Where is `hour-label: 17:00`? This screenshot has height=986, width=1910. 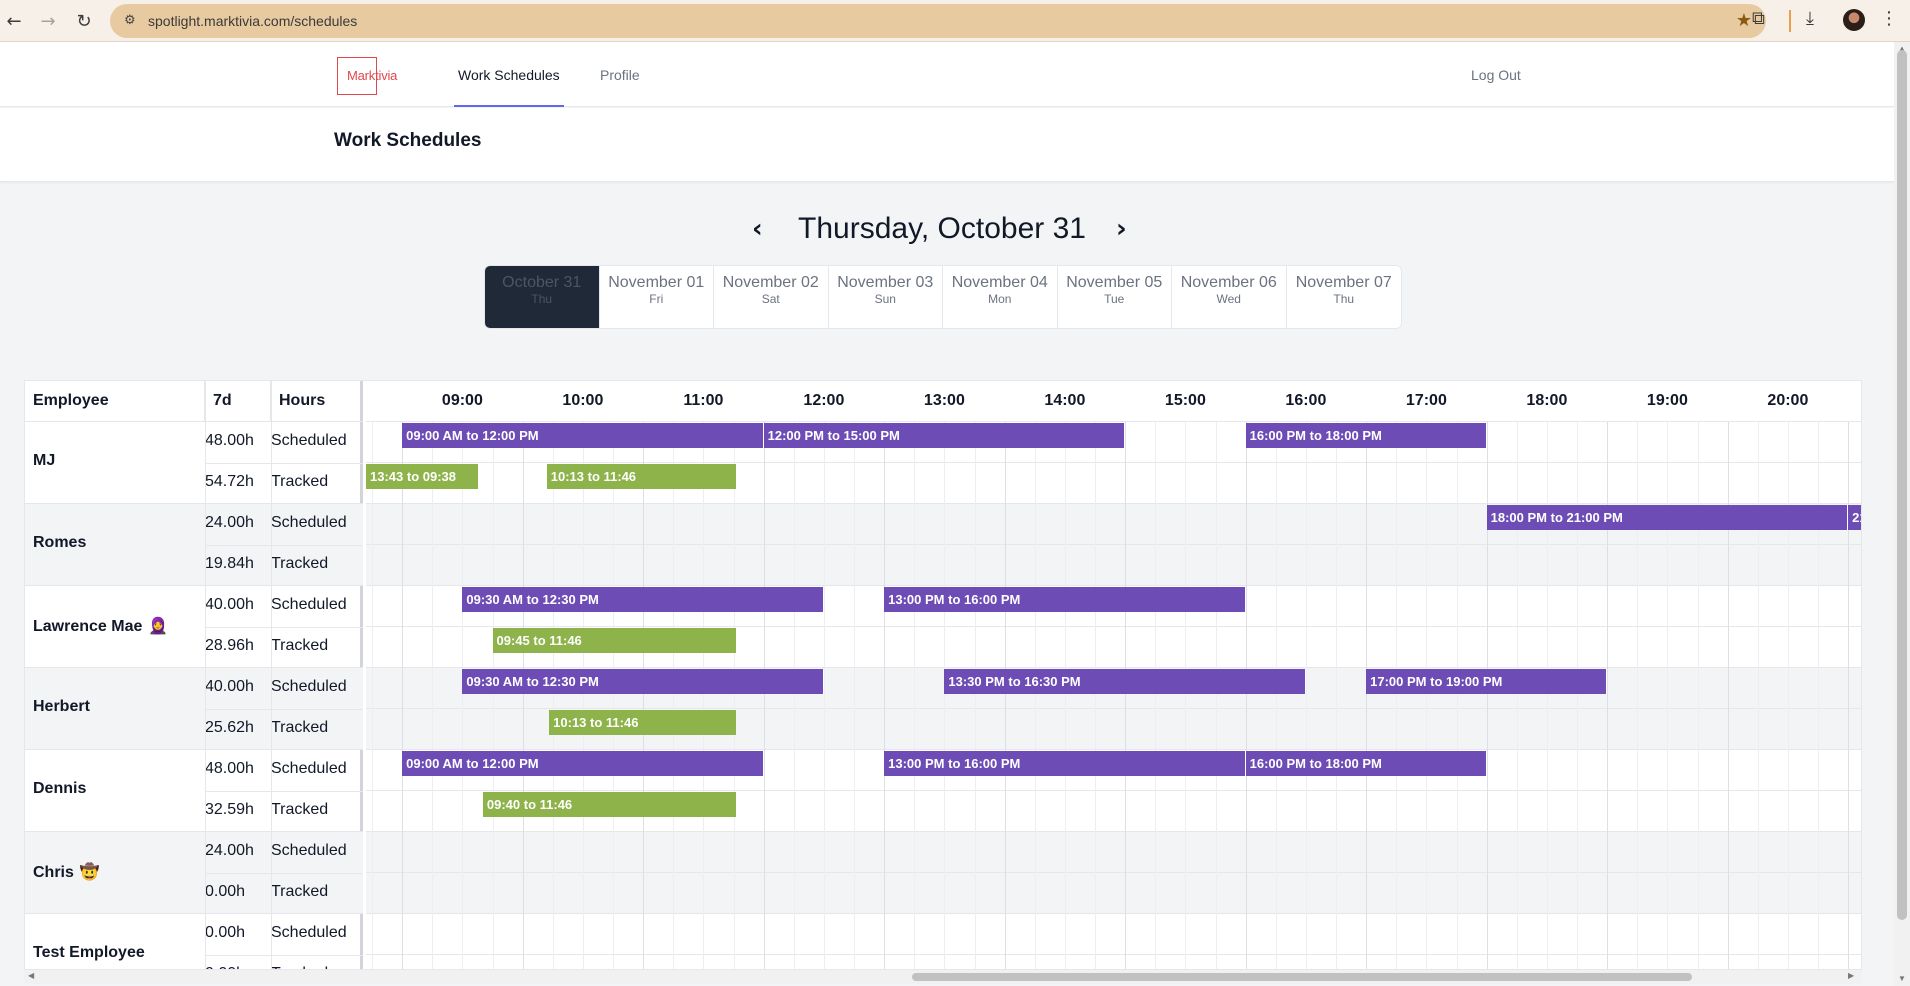 hour-label: 17:00 is located at coordinates (1426, 400).